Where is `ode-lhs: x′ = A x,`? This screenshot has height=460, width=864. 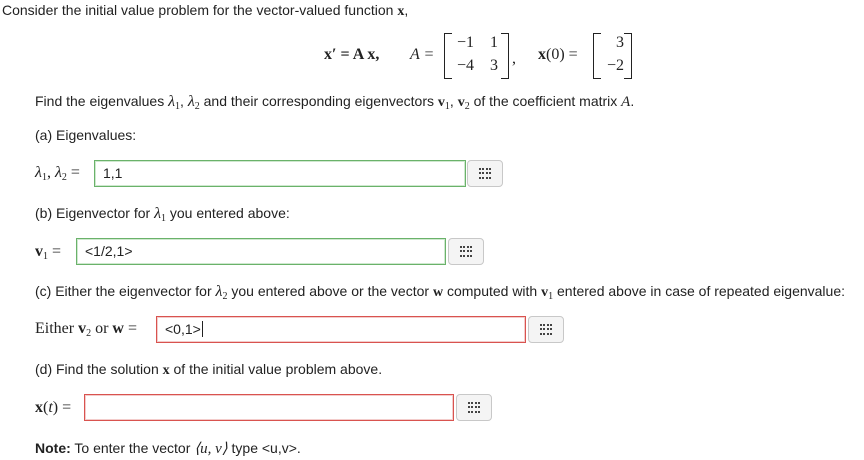
ode-lhs: x′ = A x, is located at coordinates (352, 54).